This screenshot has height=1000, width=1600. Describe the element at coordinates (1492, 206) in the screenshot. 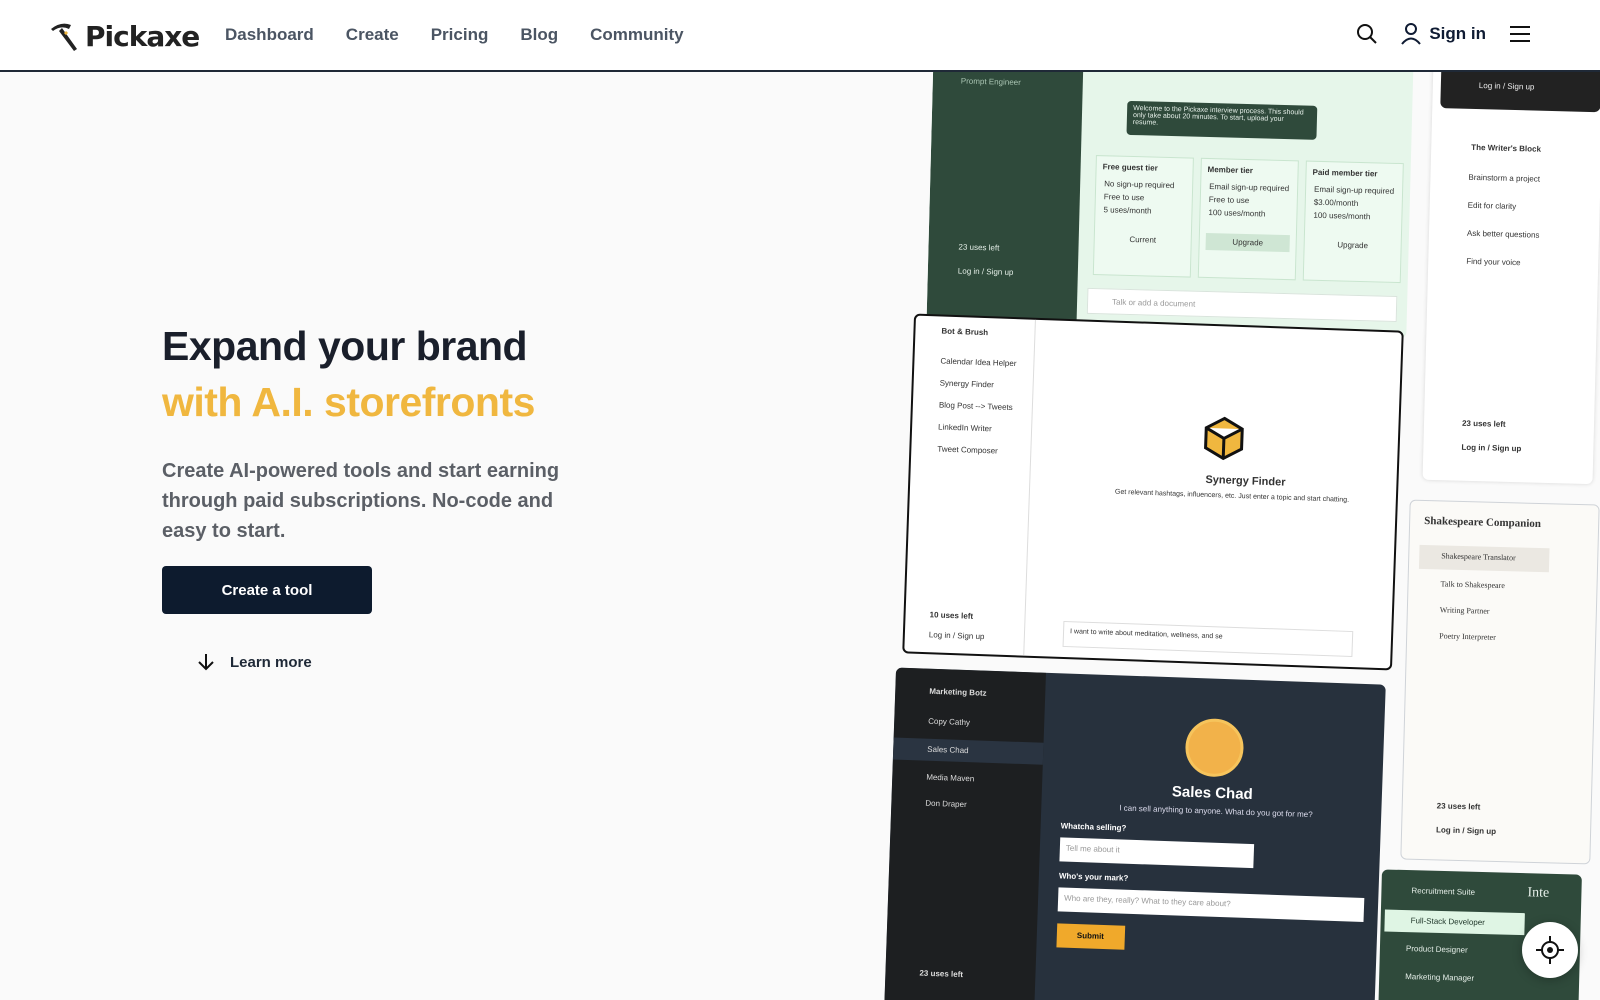

I see `writers-item: Edit for clarity` at that location.